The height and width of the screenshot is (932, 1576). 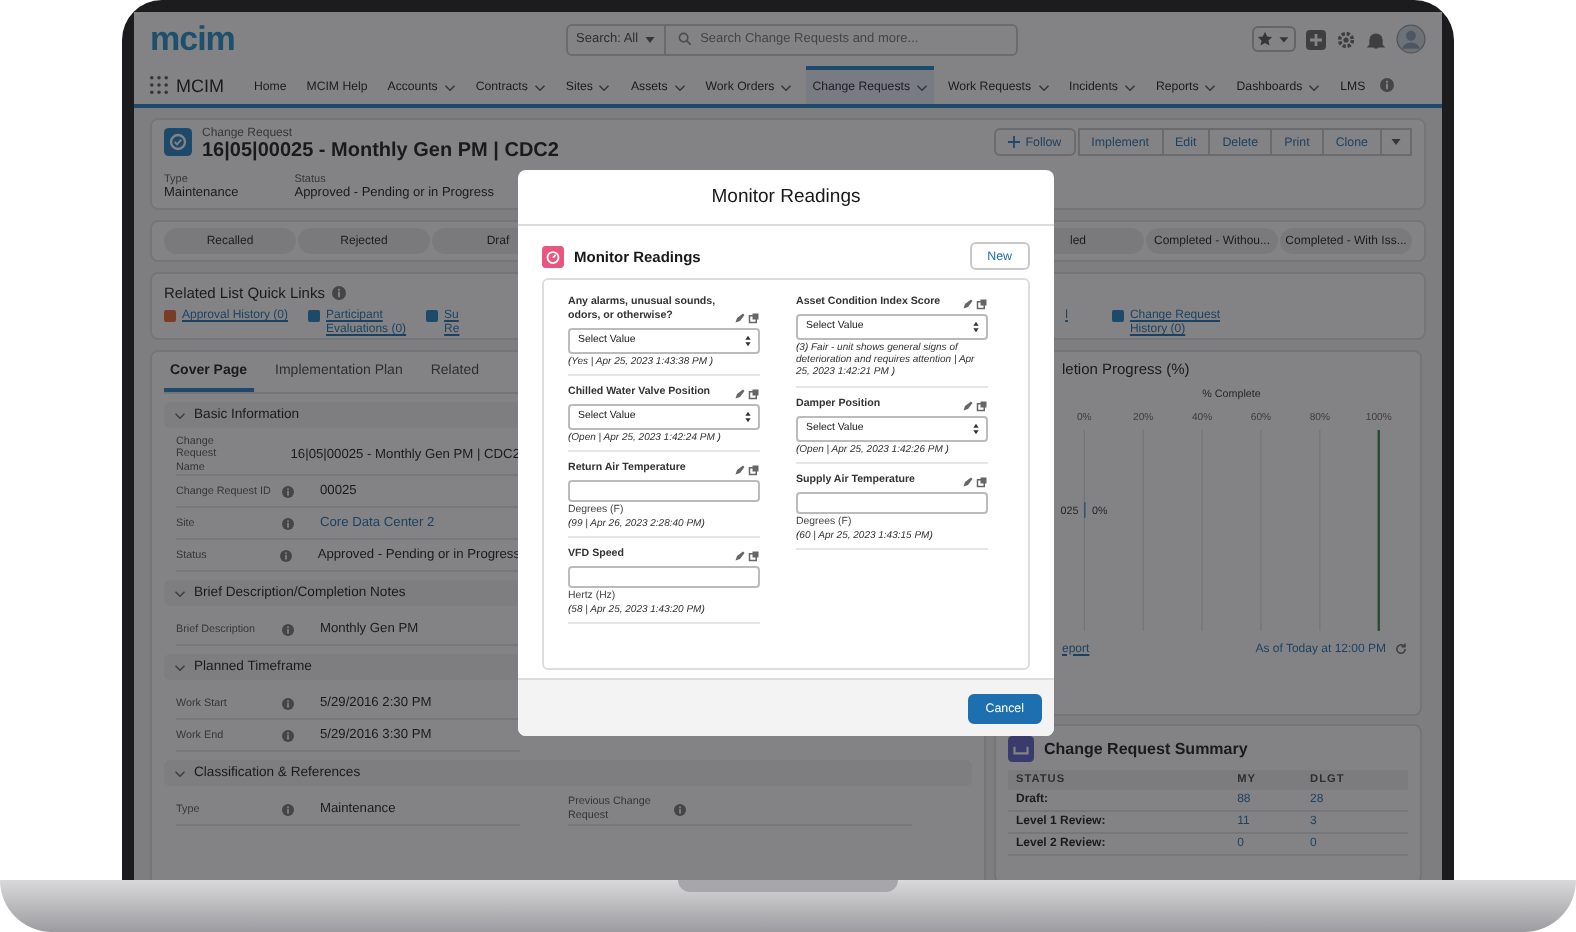 I want to click on app-name: MCIM, so click(x=200, y=85).